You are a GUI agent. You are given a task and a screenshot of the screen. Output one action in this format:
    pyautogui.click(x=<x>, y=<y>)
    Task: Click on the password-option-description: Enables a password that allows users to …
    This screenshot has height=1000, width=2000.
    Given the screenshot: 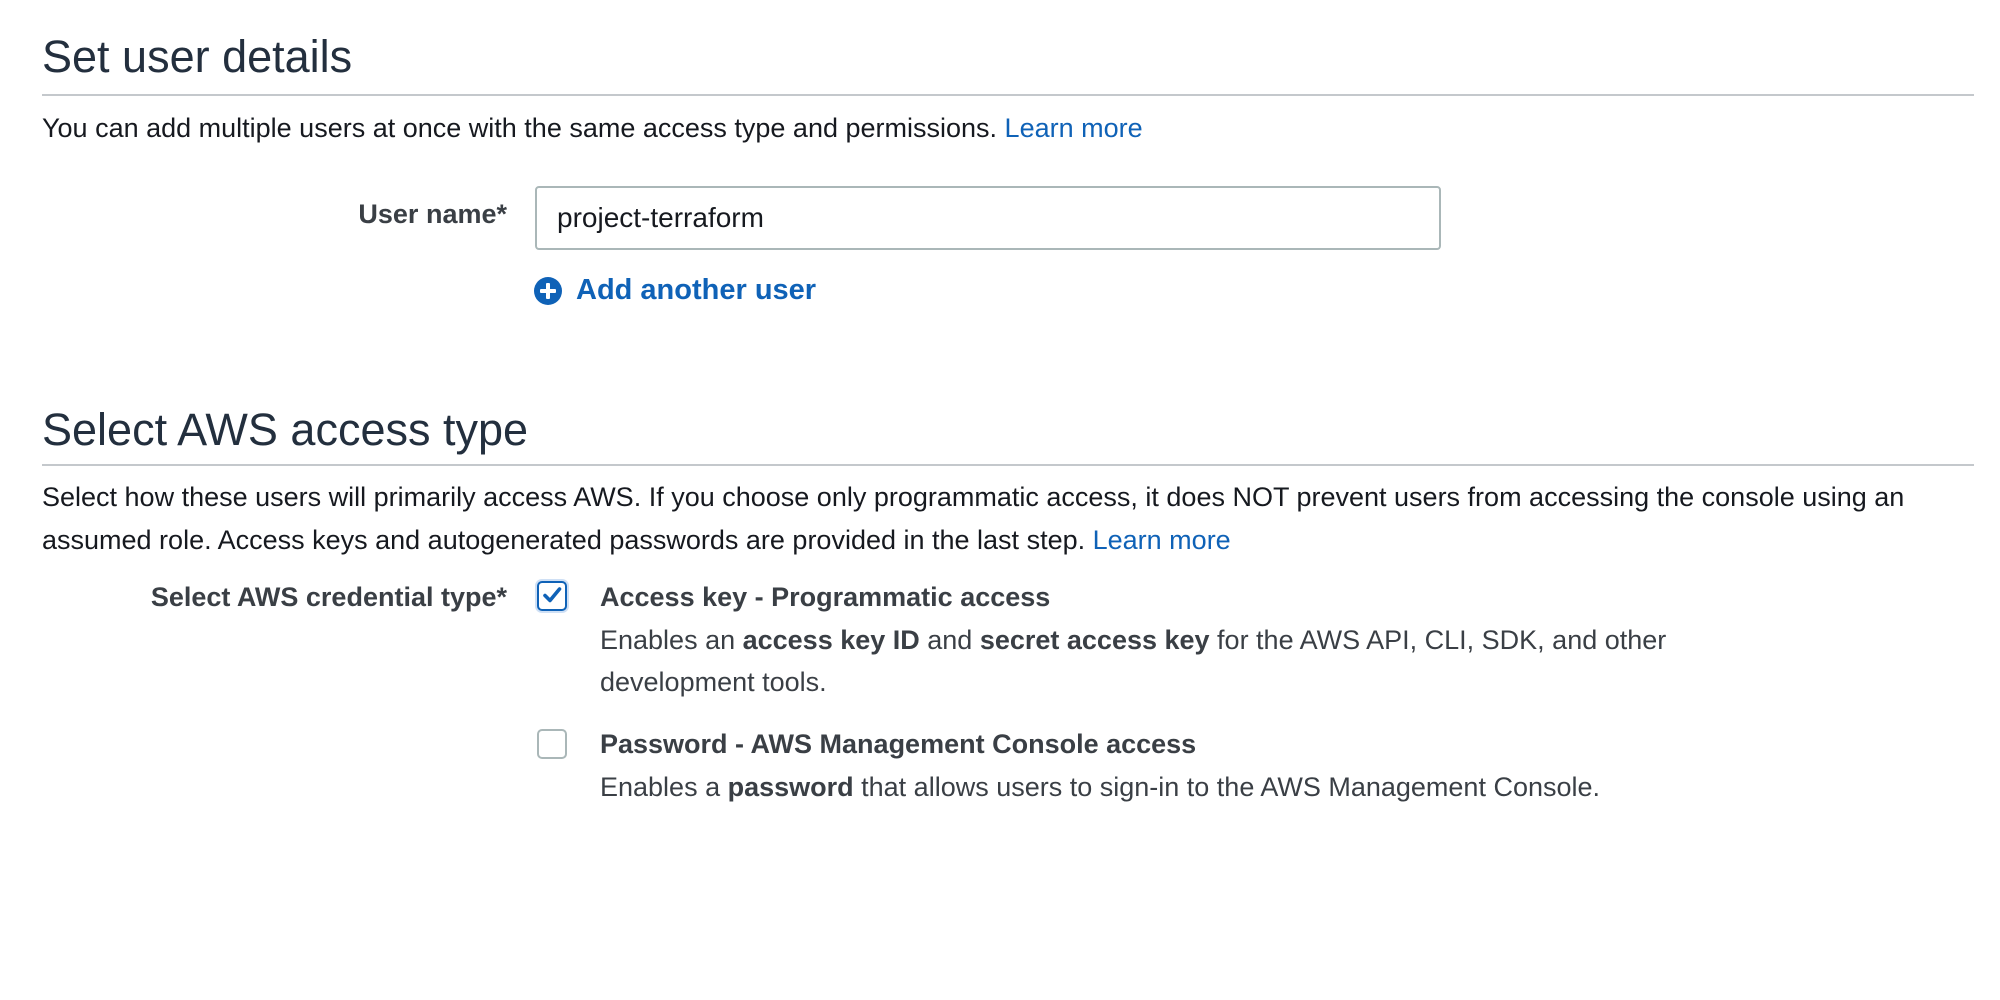 What is the action you would take?
    pyautogui.click(x=1200, y=787)
    